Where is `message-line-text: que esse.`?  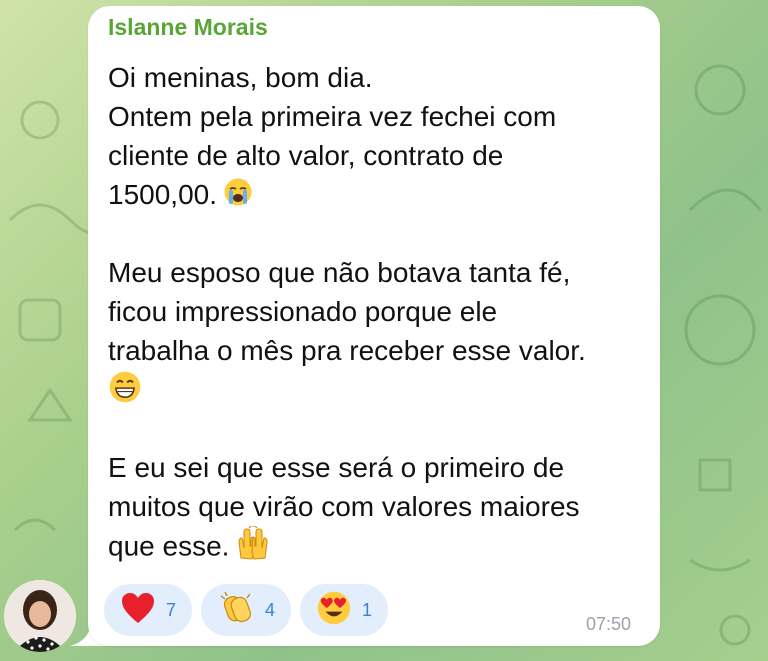 message-line-text: que esse. is located at coordinates (169, 546).